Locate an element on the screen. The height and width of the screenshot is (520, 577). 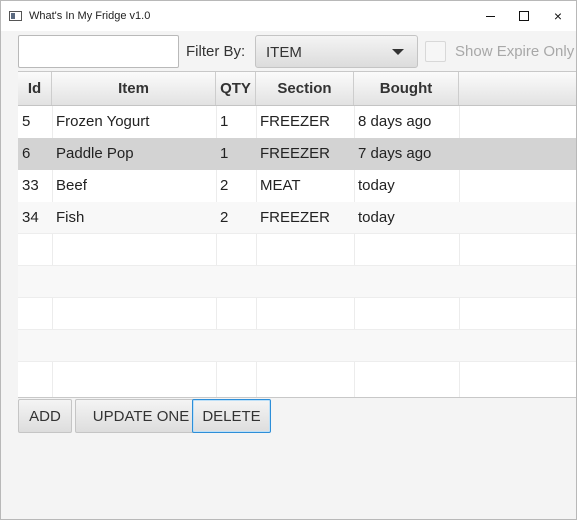
show-expire-only-label: Show Expire Only is located at coordinates (515, 51).